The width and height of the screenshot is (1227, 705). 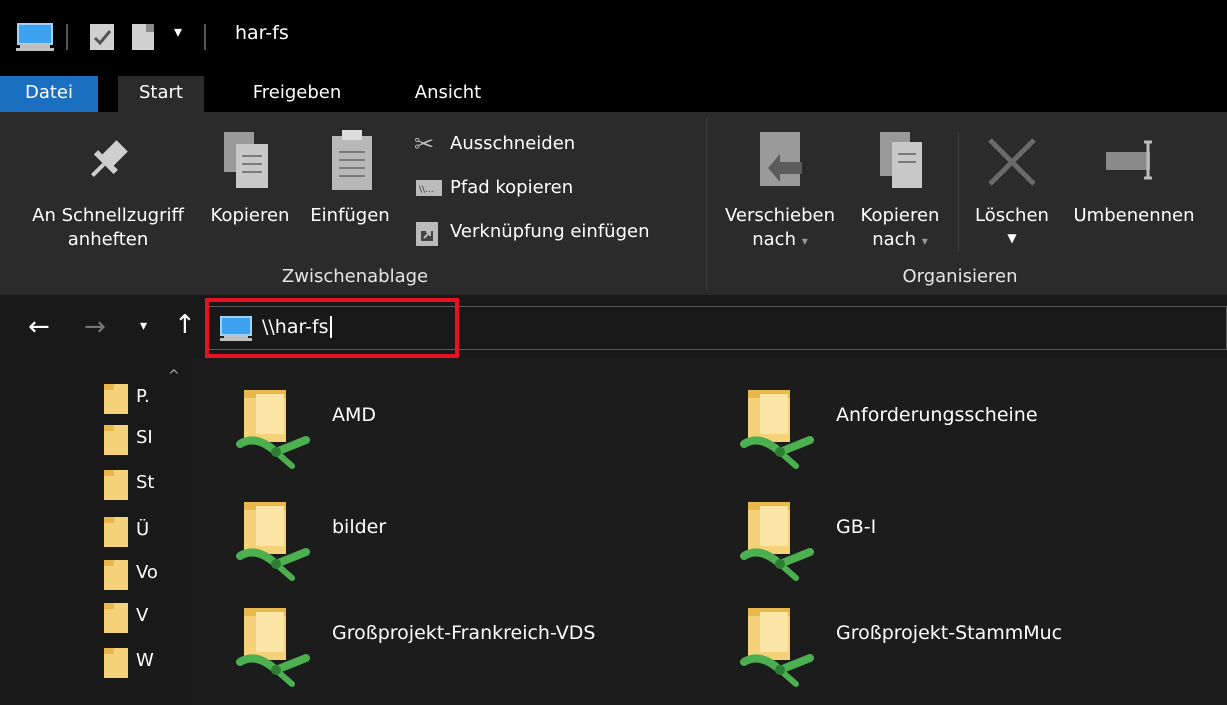 I want to click on copy-path-button: \\... Pfad kopieren, so click(x=555, y=190).